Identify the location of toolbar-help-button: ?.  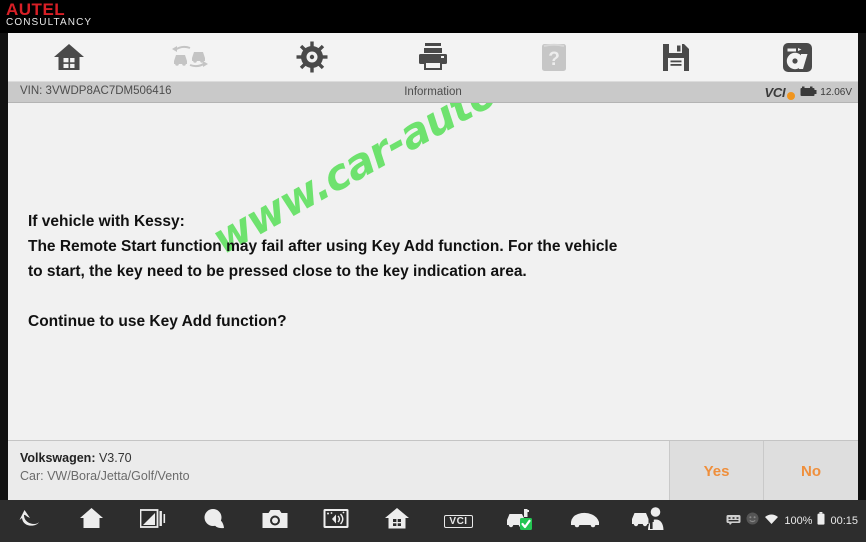
(554, 57).